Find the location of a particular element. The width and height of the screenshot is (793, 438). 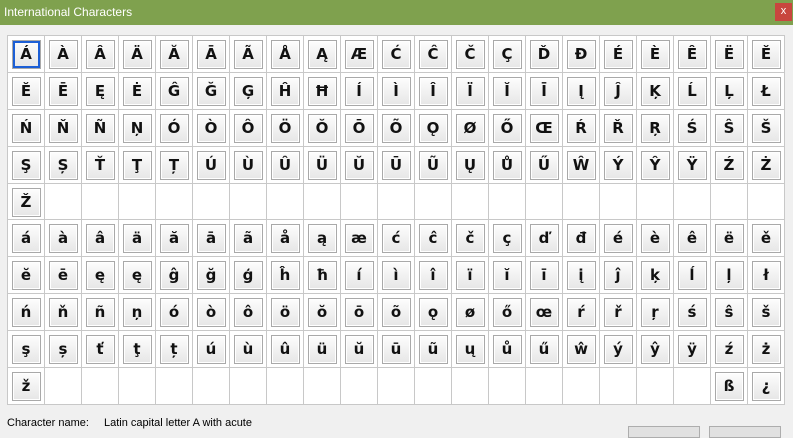

character-key: ö is located at coordinates (285, 312).